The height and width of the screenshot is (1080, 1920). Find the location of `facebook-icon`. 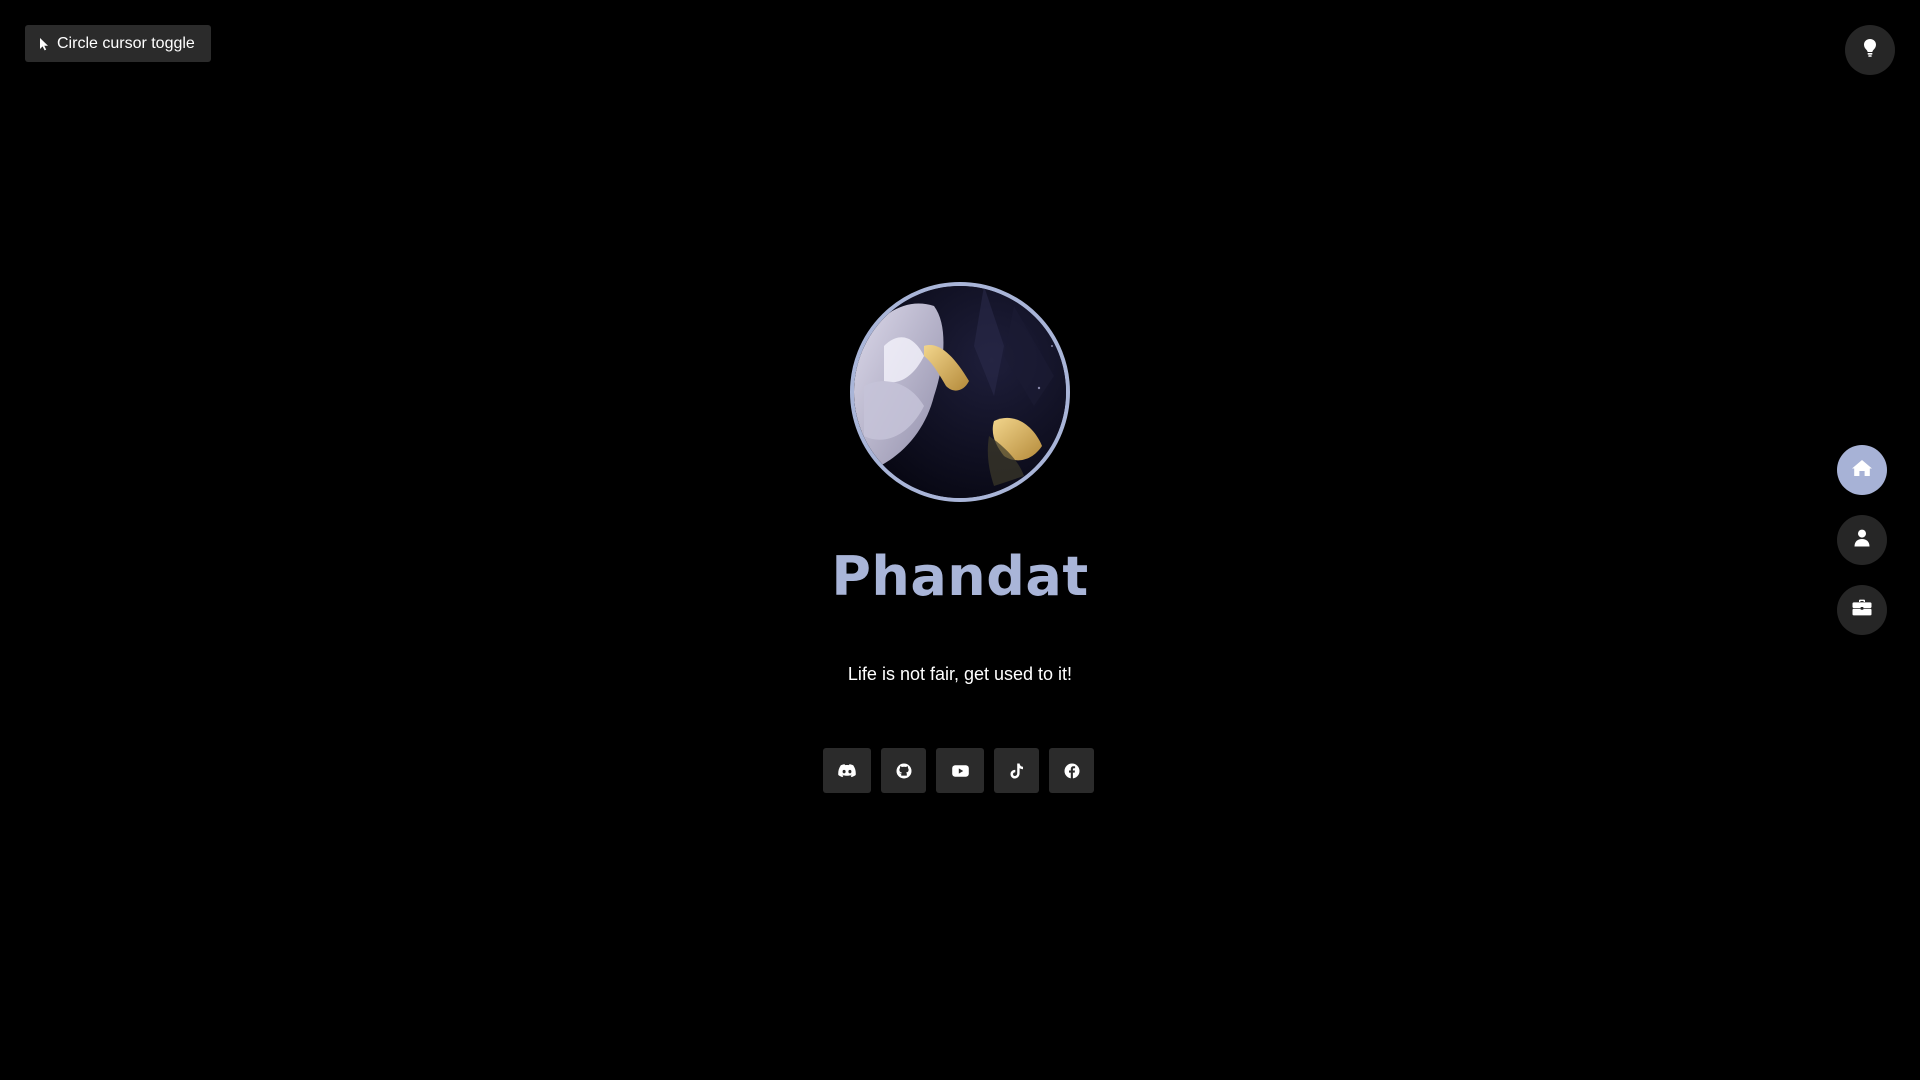

facebook-icon is located at coordinates (1072, 771).